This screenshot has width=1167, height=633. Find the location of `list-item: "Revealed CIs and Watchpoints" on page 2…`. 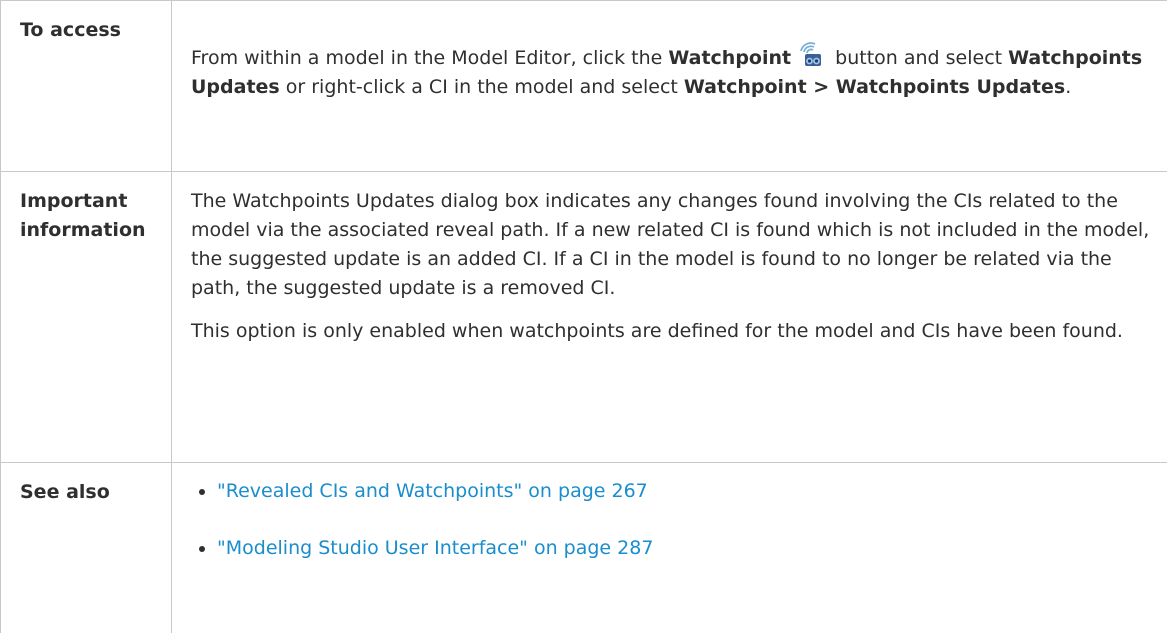

list-item: "Revealed CIs and Watchpoints" on page 2… is located at coordinates (672, 491).